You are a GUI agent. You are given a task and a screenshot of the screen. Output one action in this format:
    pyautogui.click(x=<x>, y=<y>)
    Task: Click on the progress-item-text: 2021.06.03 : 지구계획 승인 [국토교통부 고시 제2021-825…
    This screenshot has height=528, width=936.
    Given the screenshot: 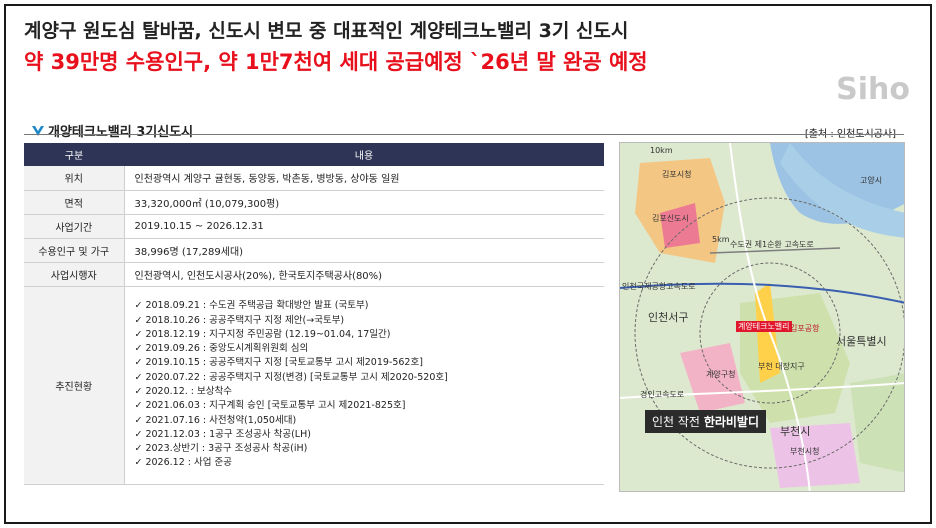 What is the action you would take?
    pyautogui.click(x=275, y=406)
    